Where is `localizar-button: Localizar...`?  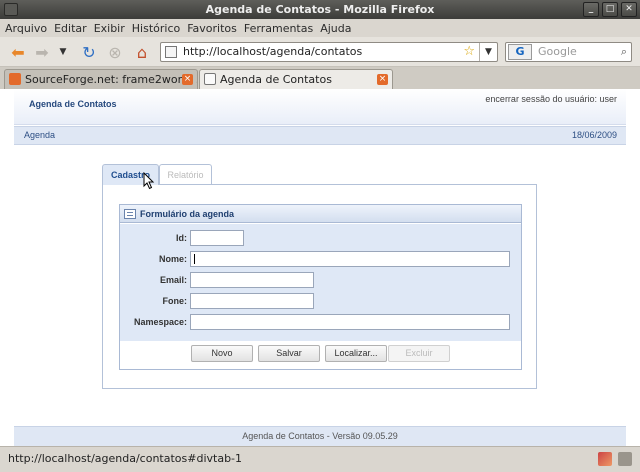 localizar-button: Localizar... is located at coordinates (356, 353).